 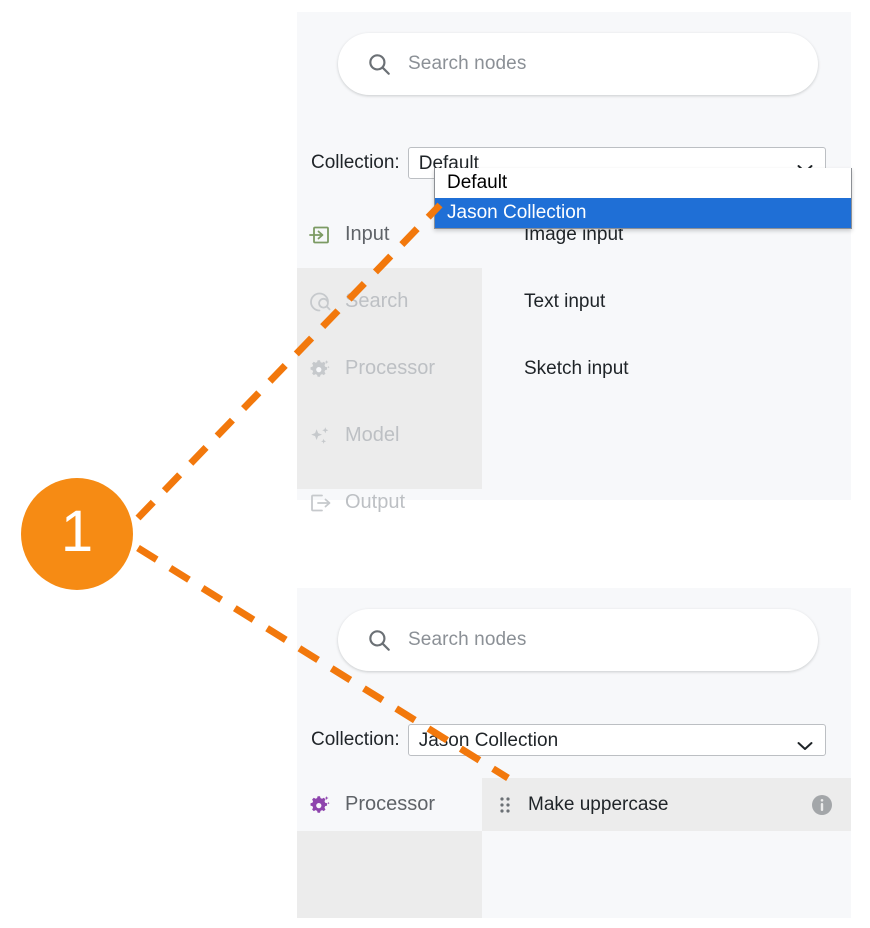 What do you see at coordinates (666, 368) in the screenshot?
I see `node-list-item: Sketch input` at bounding box center [666, 368].